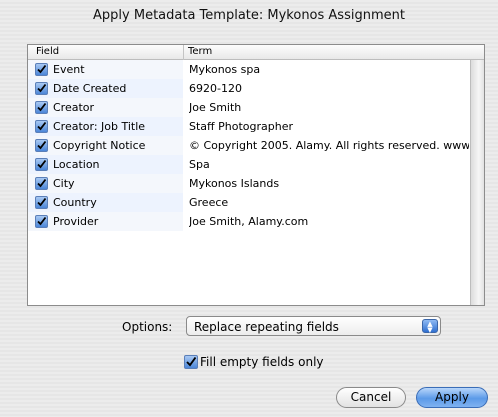 The width and height of the screenshot is (498, 417). I want to click on term-cell: Joe Smith, Alamy.com, so click(327, 221).